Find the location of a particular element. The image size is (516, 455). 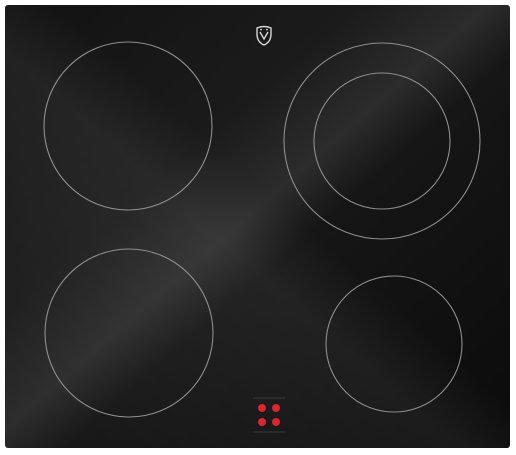

indicator-dot-front-right is located at coordinates (276, 422).